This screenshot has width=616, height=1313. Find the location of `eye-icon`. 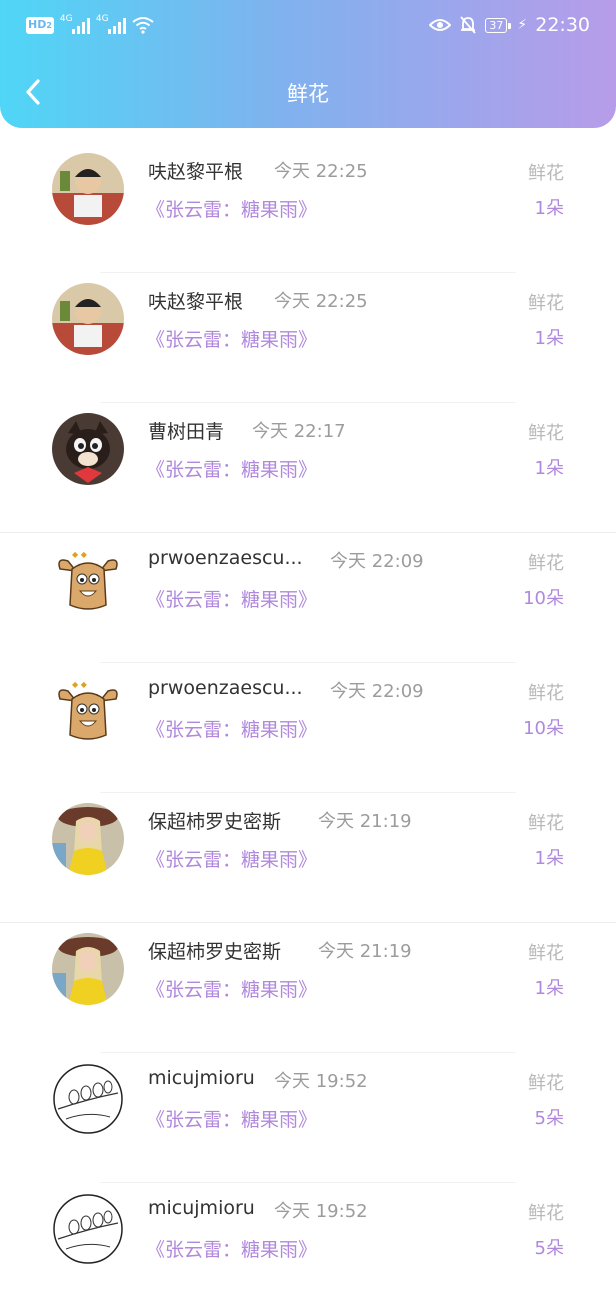

eye-icon is located at coordinates (440, 25).